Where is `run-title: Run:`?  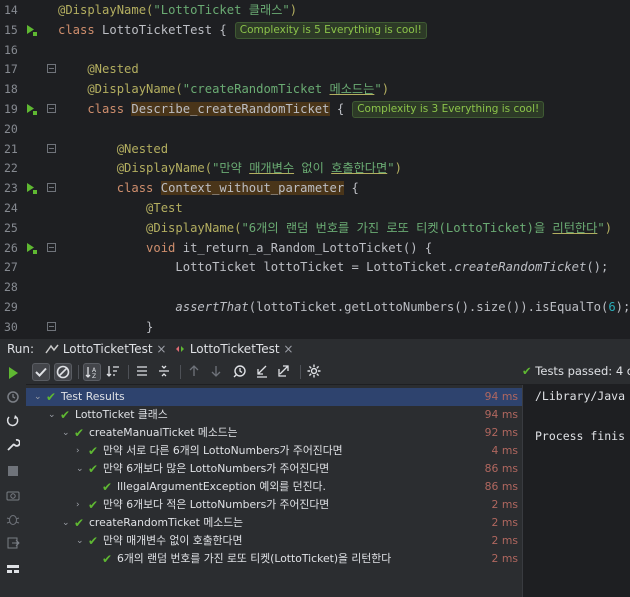 run-title: Run: is located at coordinates (21, 349).